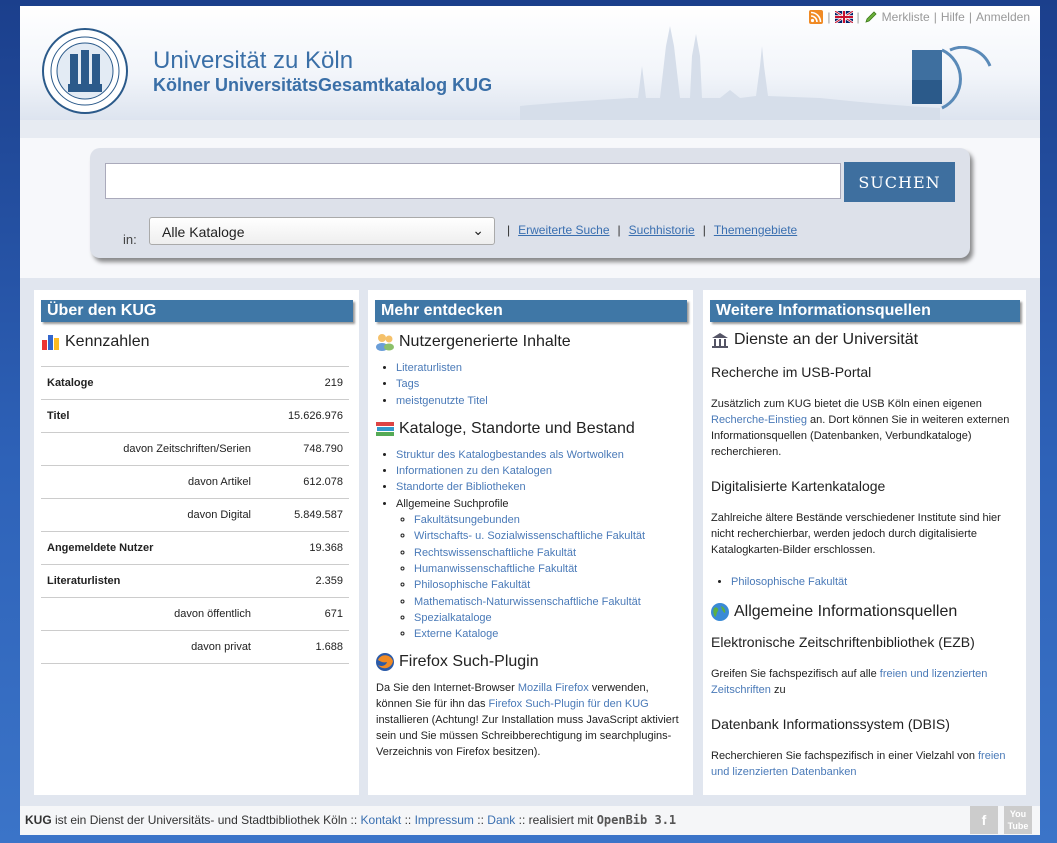 The image size is (1057, 843). I want to click on search-profile-link: Humanwissenschaftliche Fakultät, so click(495, 569).